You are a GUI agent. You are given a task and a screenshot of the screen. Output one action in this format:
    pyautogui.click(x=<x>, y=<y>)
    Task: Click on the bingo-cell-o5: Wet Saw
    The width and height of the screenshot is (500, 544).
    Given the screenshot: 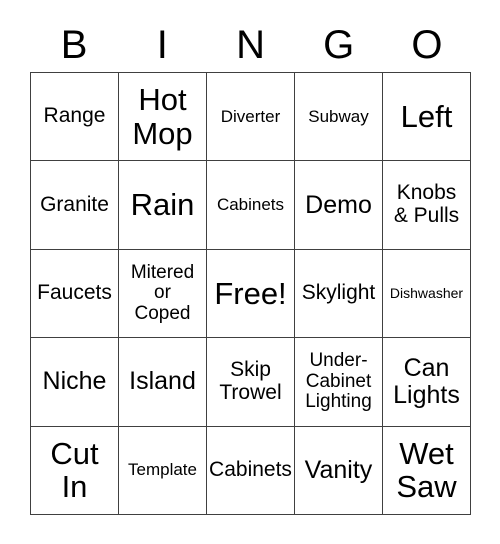 What is the action you would take?
    pyautogui.click(x=427, y=471)
    